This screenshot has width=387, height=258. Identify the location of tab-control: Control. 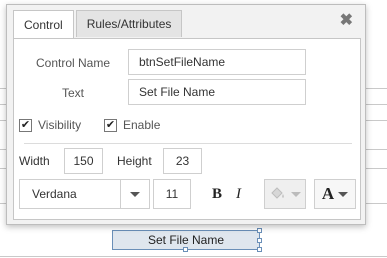
(43, 24).